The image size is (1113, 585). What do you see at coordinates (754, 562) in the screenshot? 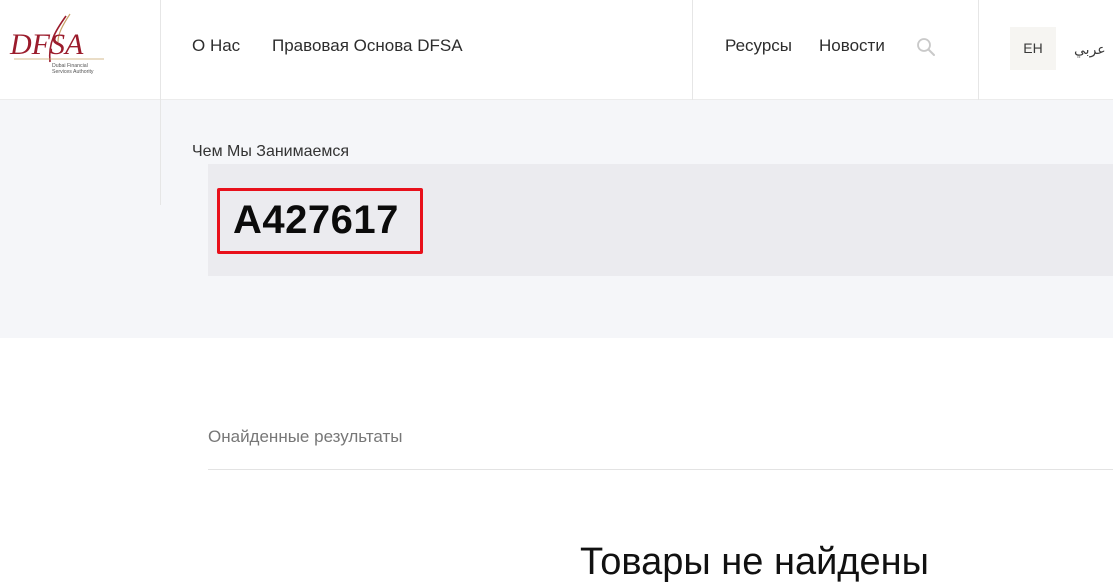
I see `no-results-message: Товары не найдены` at bounding box center [754, 562].